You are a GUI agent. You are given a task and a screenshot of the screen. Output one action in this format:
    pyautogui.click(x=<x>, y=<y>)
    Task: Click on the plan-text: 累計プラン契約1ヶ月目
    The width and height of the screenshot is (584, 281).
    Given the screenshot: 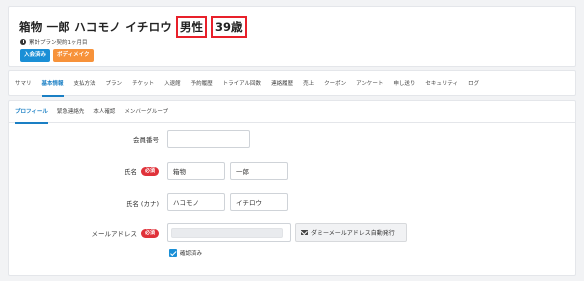 What is the action you would take?
    pyautogui.click(x=58, y=43)
    